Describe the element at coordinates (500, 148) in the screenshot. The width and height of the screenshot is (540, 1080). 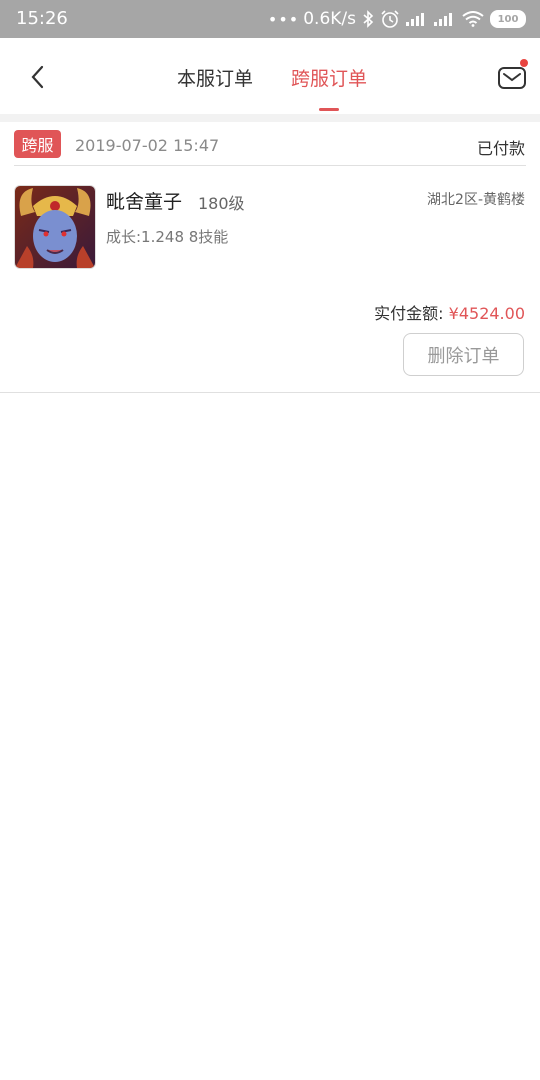
I see `order-status: 已付款` at that location.